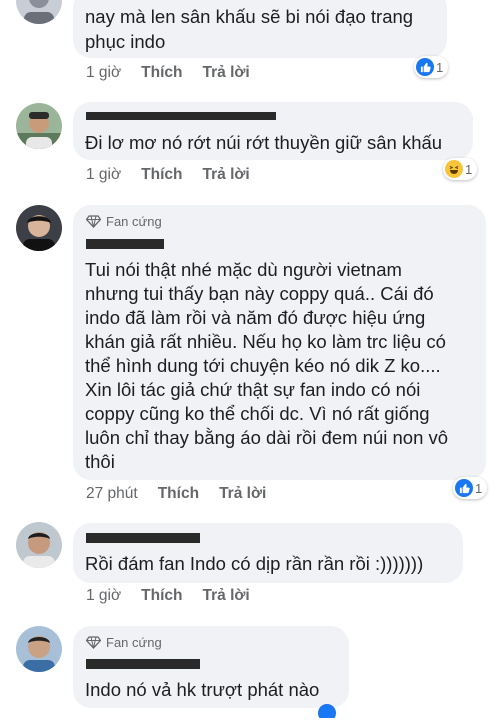  What do you see at coordinates (202, 689) in the screenshot?
I see `comment-text-line: Indo nó vả hk trượt phát nào` at bounding box center [202, 689].